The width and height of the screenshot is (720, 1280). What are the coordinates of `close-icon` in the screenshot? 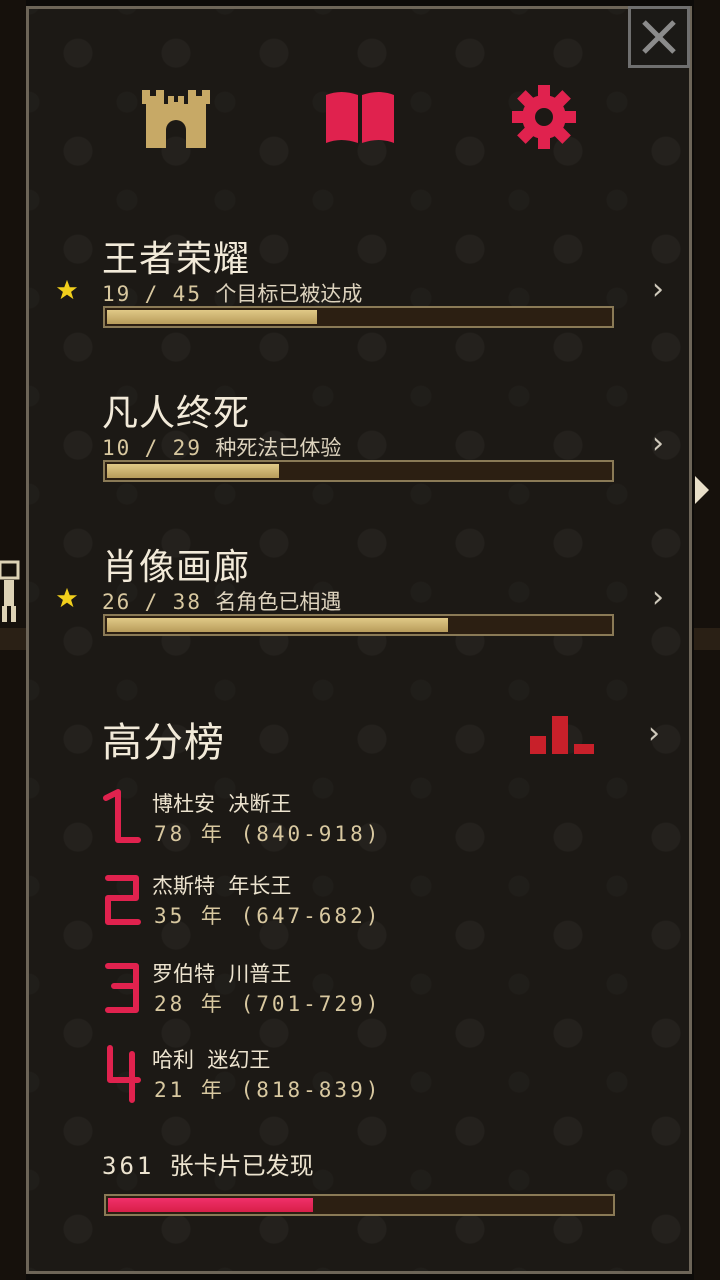 It's located at (659, 37).